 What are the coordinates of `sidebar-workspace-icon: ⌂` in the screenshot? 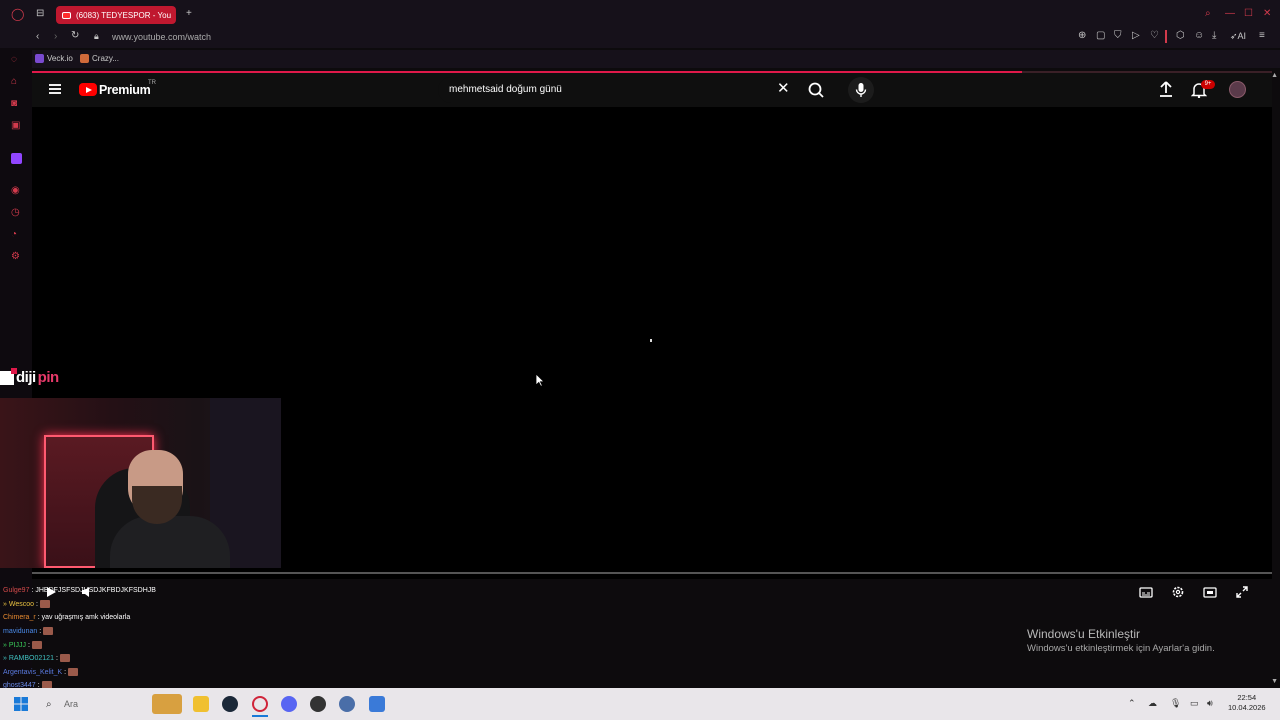 It's located at (14, 82).